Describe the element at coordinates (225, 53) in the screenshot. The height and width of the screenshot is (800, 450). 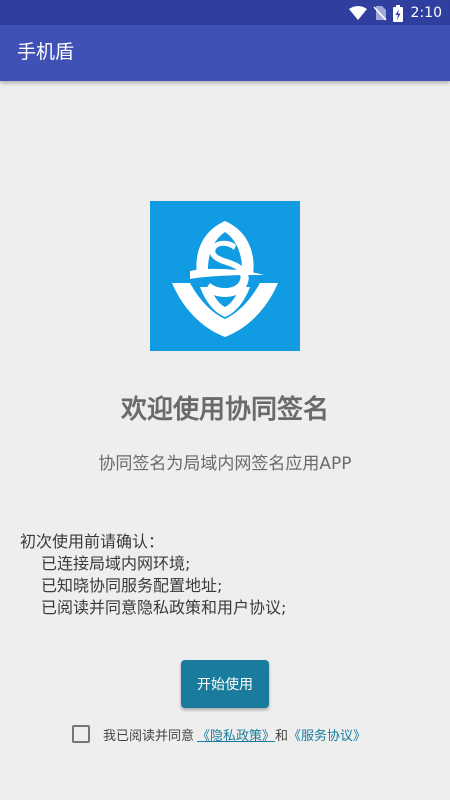
I see `app-bar: 手机盾` at that location.